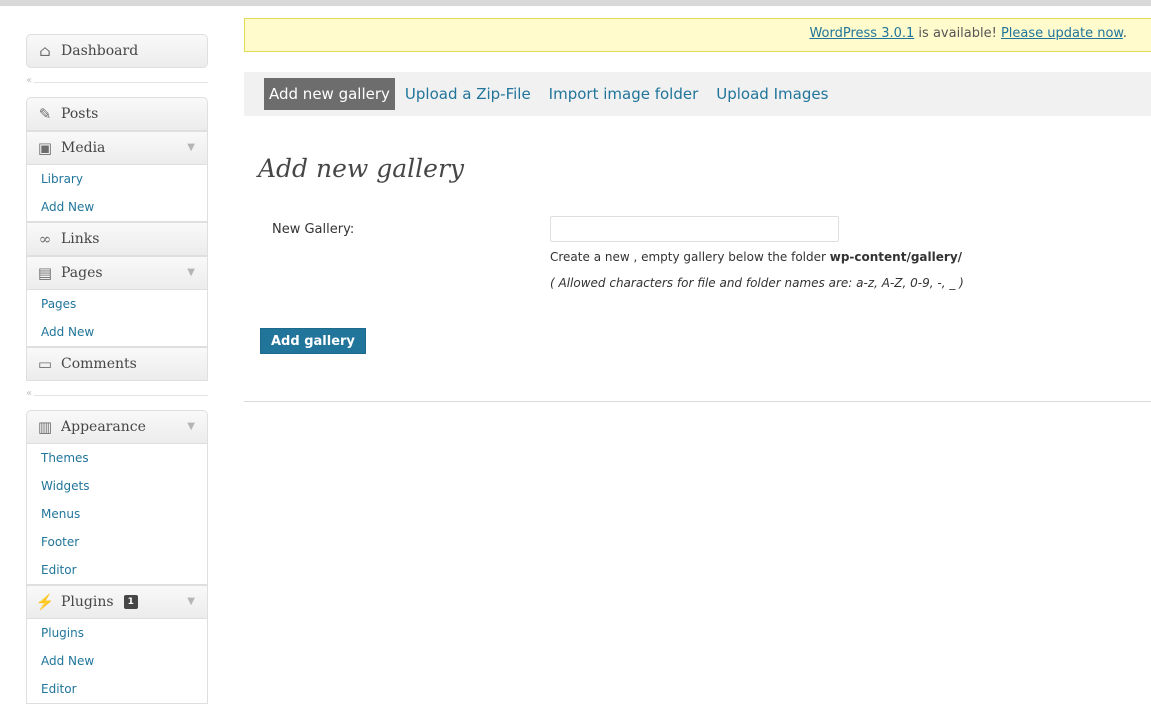 Image resolution: width=1151 pixels, height=704 pixels. What do you see at coordinates (99, 364) in the screenshot?
I see `menu-comments-label: Comments` at bounding box center [99, 364].